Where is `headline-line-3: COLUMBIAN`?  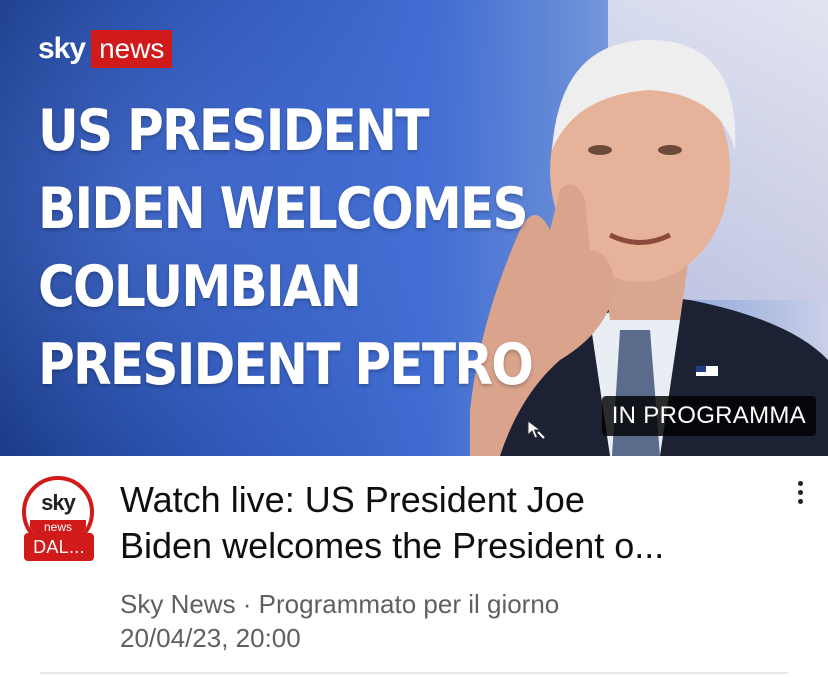
headline-line-3: COLUMBIAN is located at coordinates (200, 287).